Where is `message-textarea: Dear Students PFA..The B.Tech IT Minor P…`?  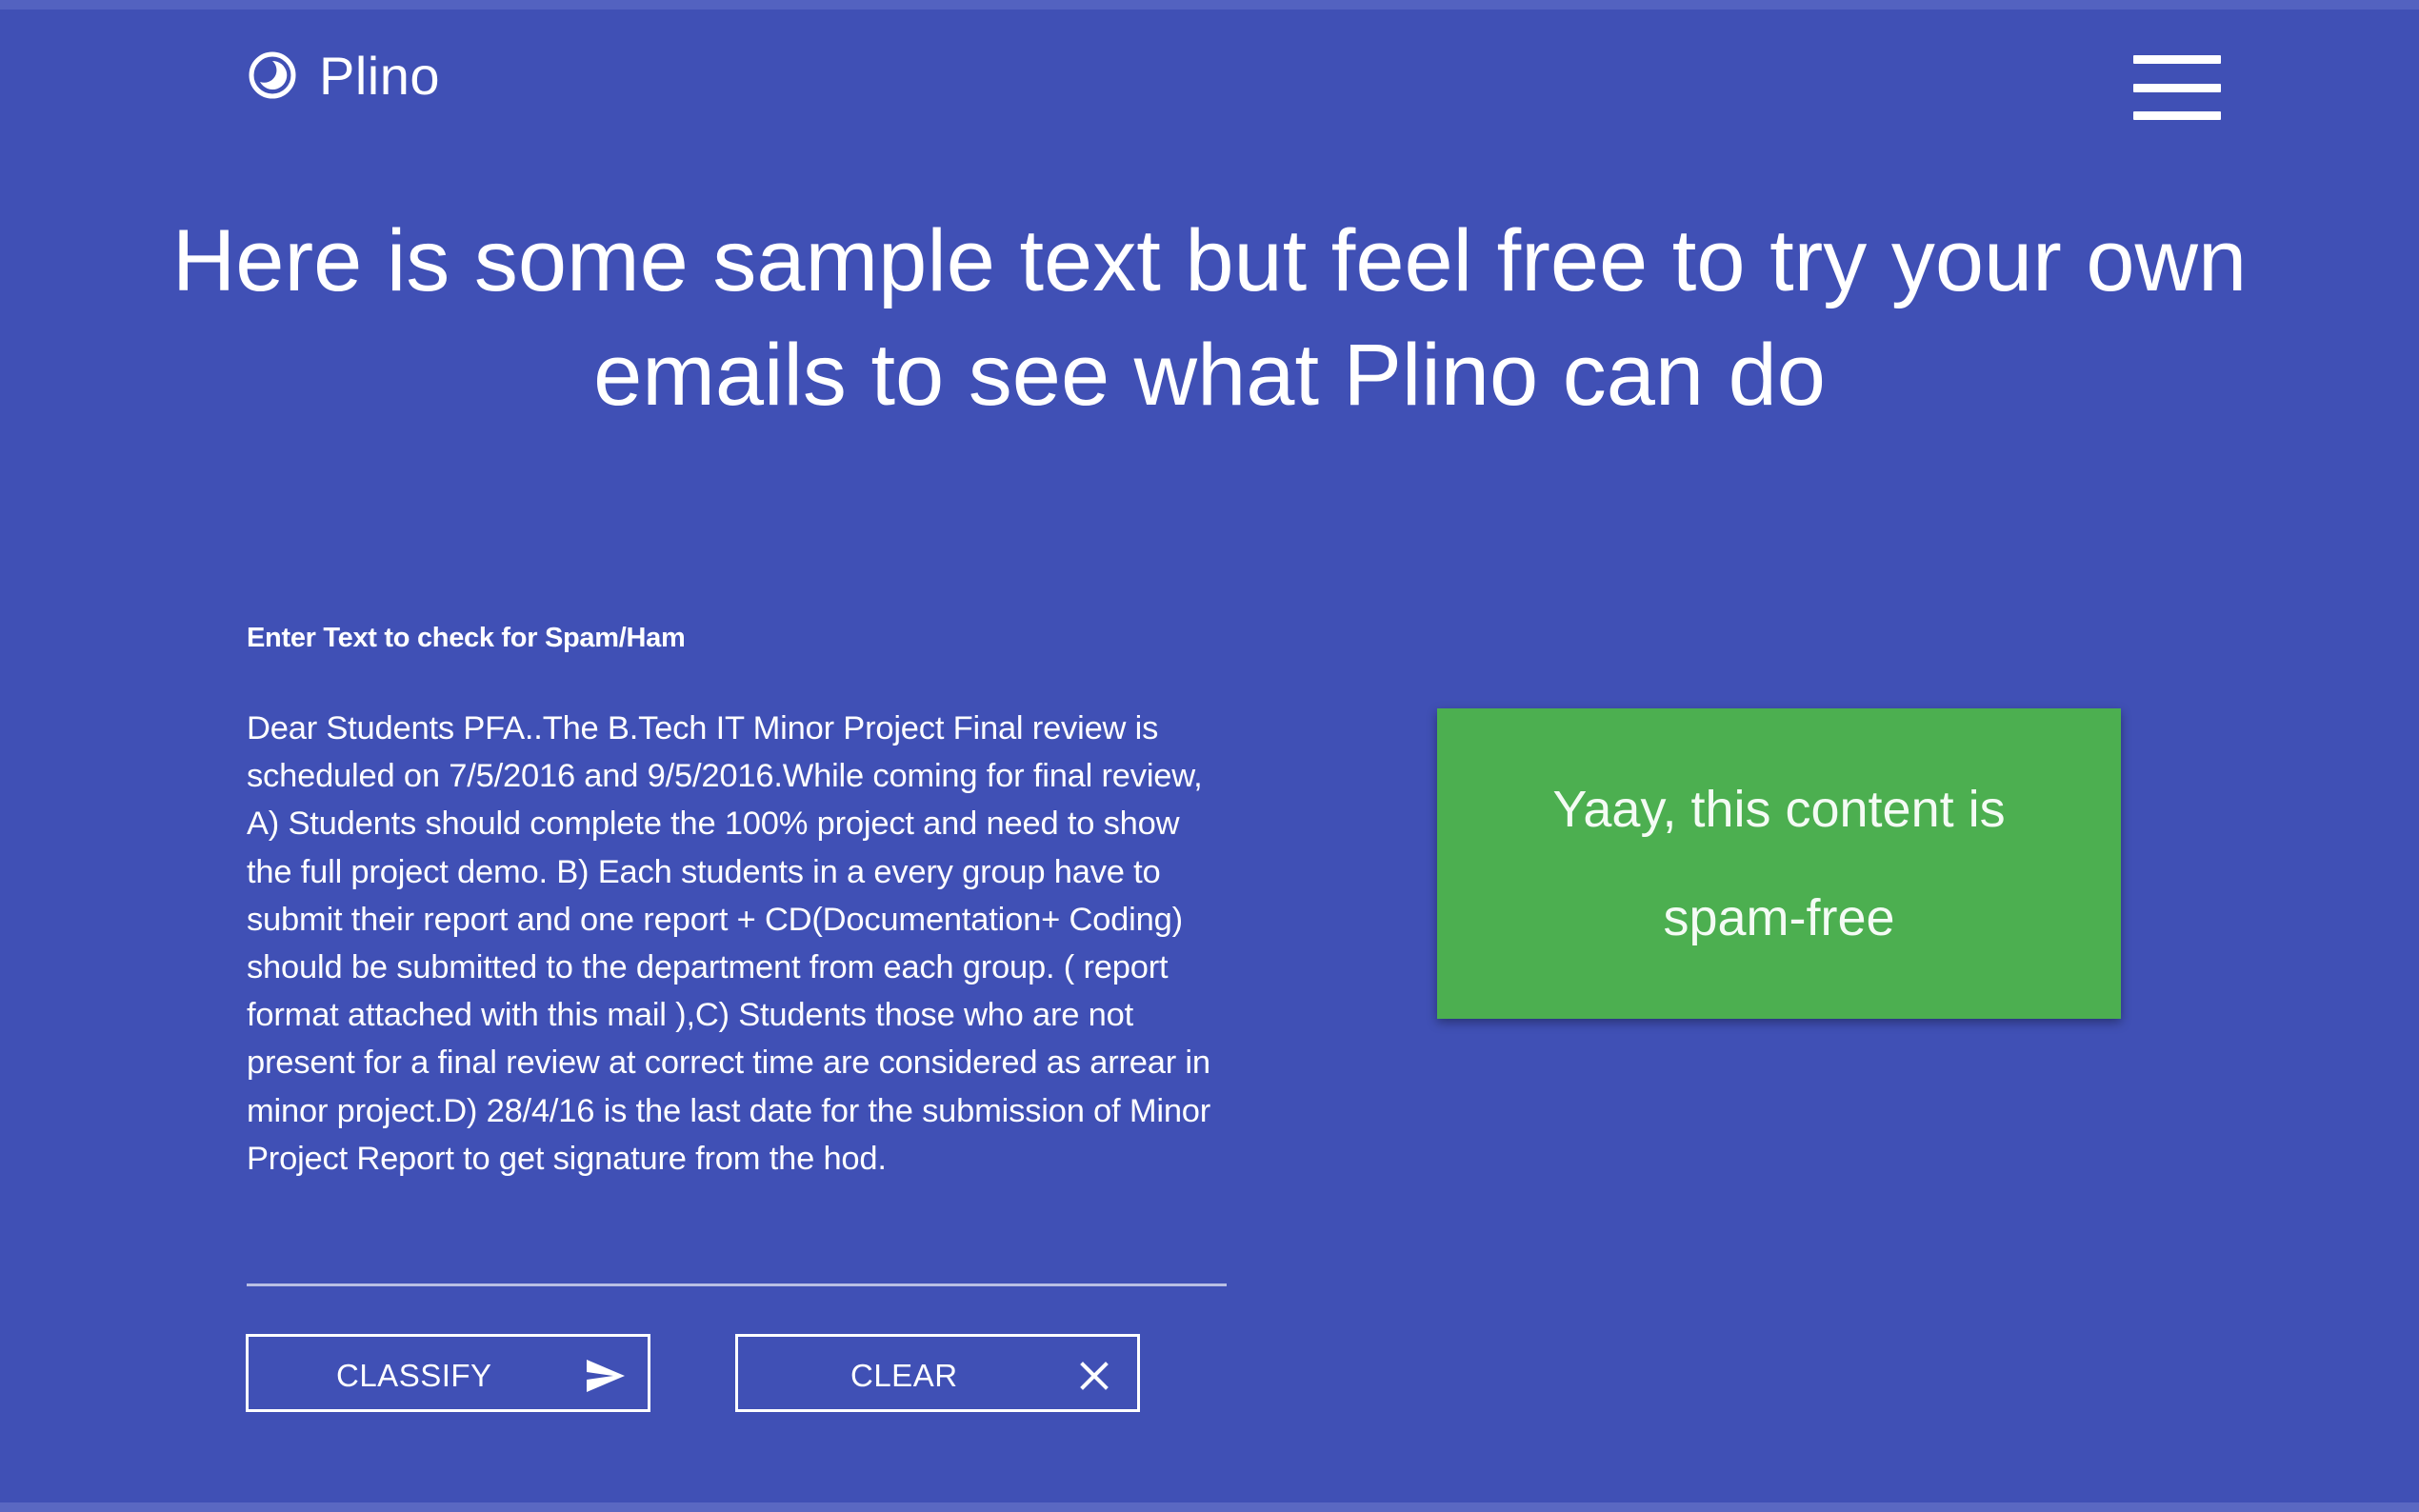
message-textarea: Dear Students PFA..The B.Tech IT Minor P… is located at coordinates (737, 944).